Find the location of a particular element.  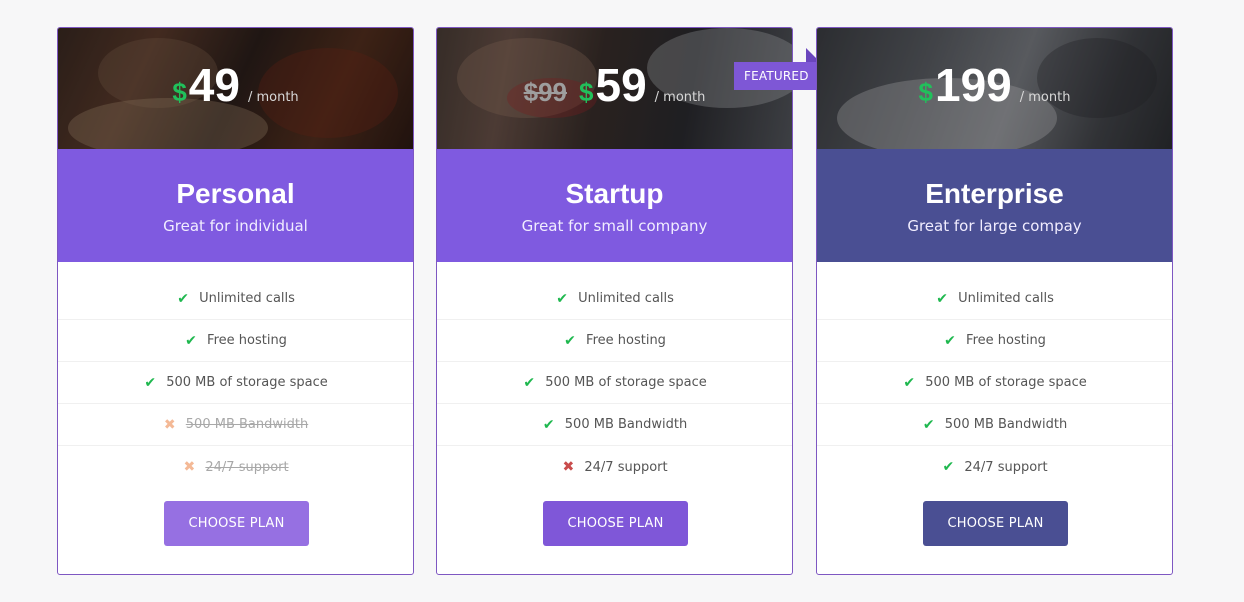

plan-hero-image: $ 199 / month is located at coordinates (994, 88).